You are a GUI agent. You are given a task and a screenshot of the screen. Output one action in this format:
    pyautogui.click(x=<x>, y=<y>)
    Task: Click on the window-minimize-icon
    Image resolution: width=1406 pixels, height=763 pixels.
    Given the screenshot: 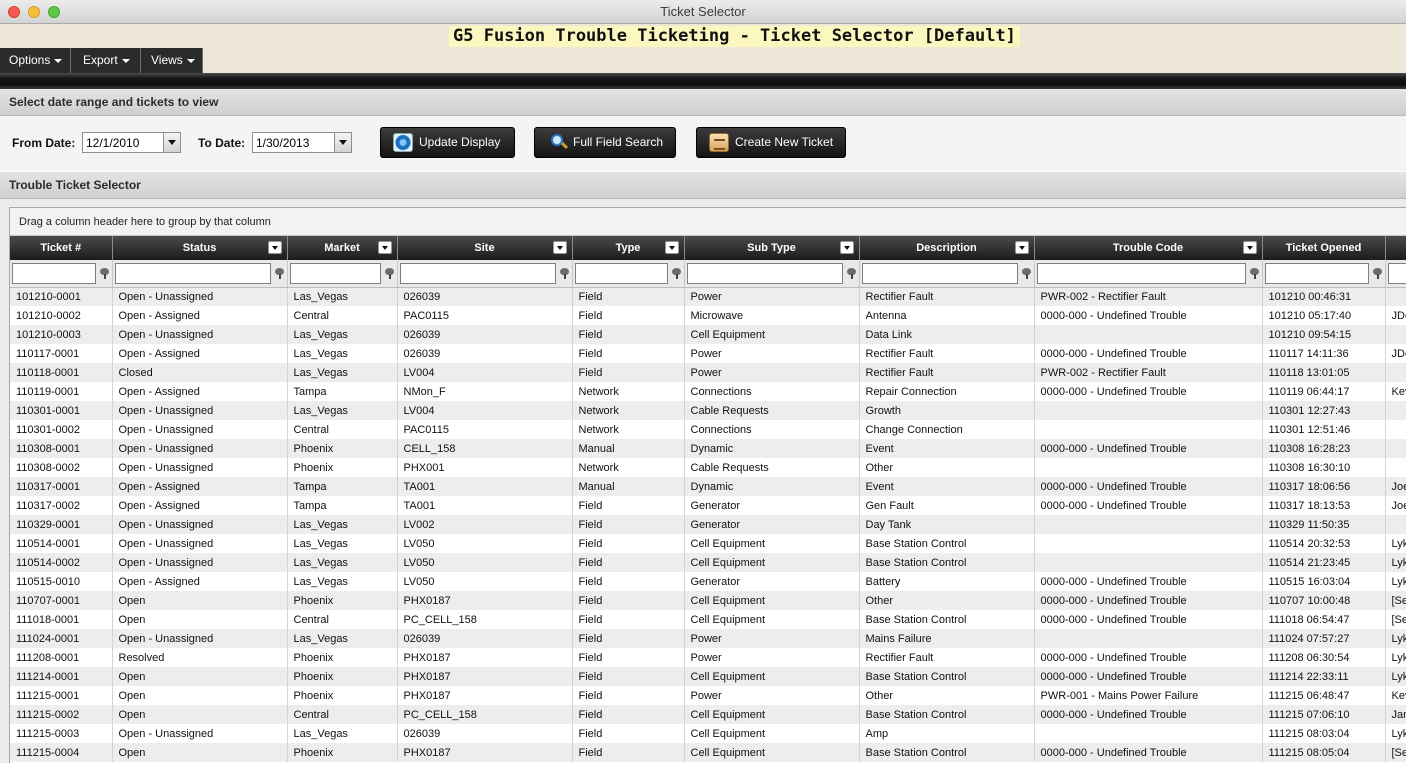 What is the action you would take?
    pyautogui.click(x=34, y=12)
    